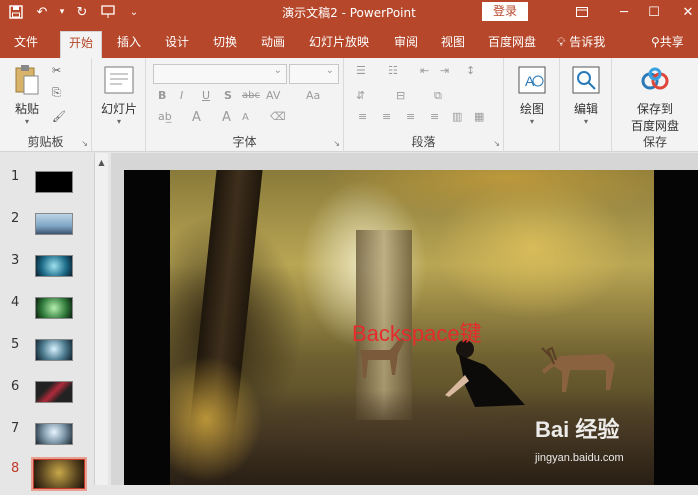 The image size is (698, 495). What do you see at coordinates (56, 70) in the screenshot?
I see `cut-icon: ✂` at bounding box center [56, 70].